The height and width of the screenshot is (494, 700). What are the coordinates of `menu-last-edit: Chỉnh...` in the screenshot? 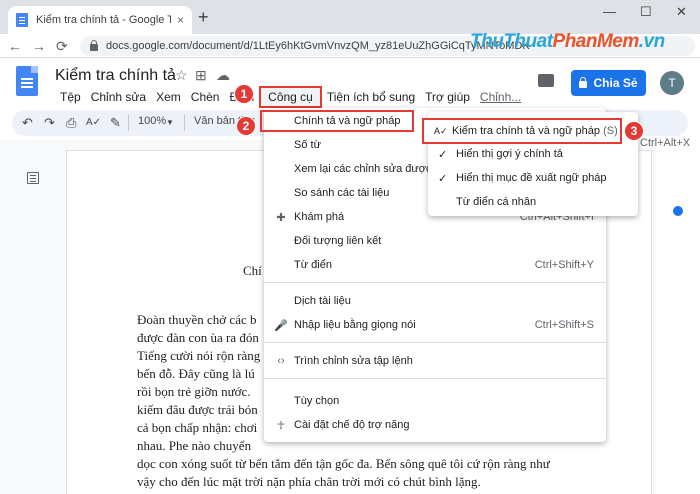 It's located at (500, 97).